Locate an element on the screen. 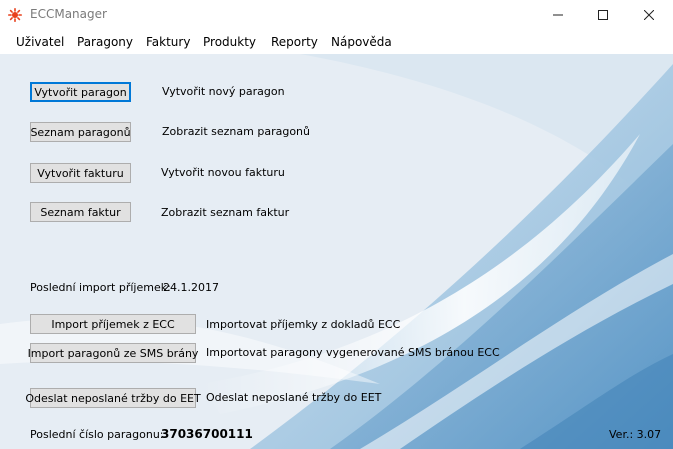 This screenshot has height=449, width=673. minimize-icon is located at coordinates (558, 15).